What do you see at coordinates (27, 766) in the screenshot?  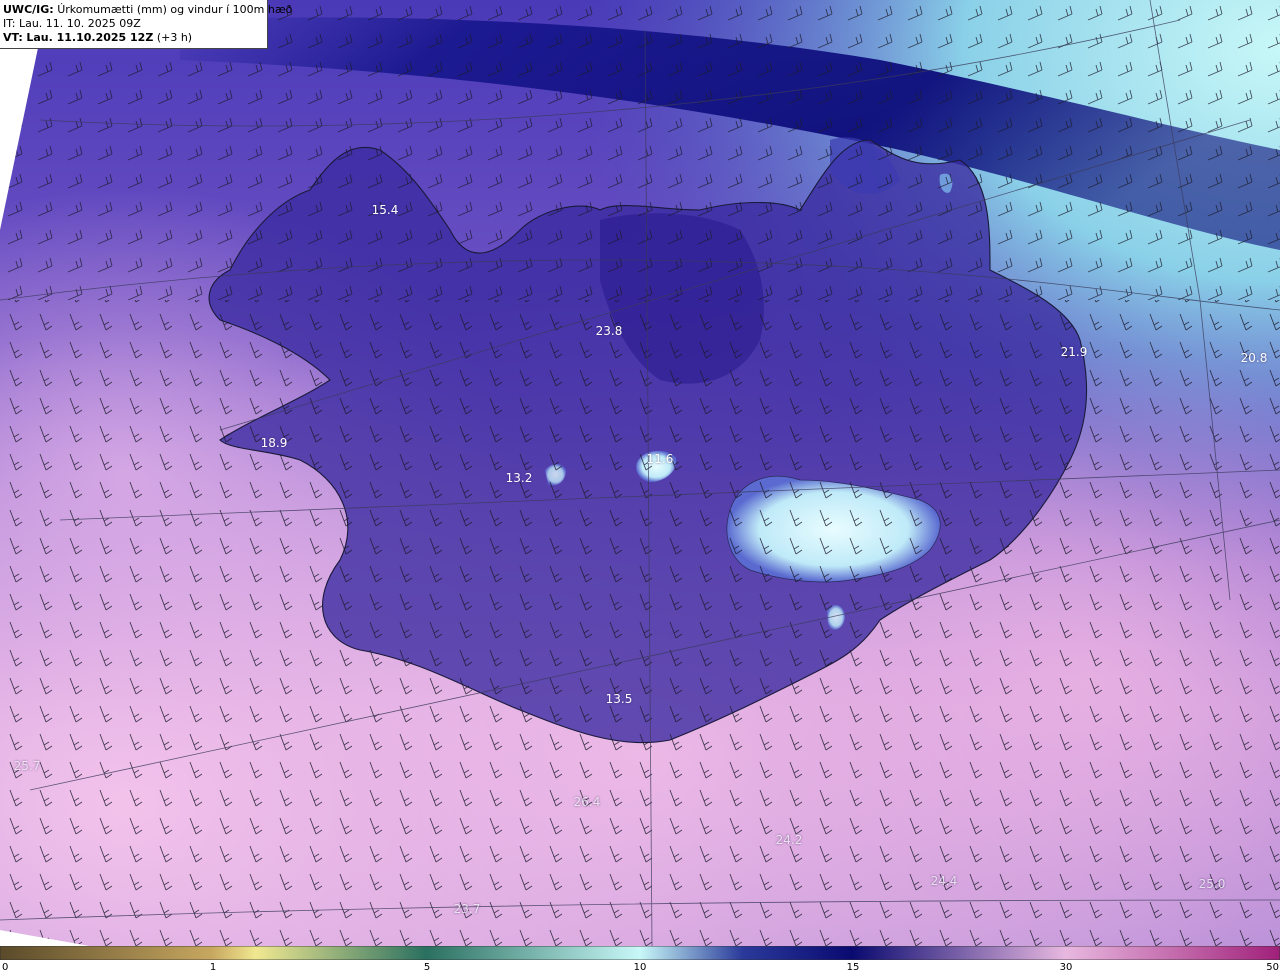 I see `map-value-label: 25.7` at bounding box center [27, 766].